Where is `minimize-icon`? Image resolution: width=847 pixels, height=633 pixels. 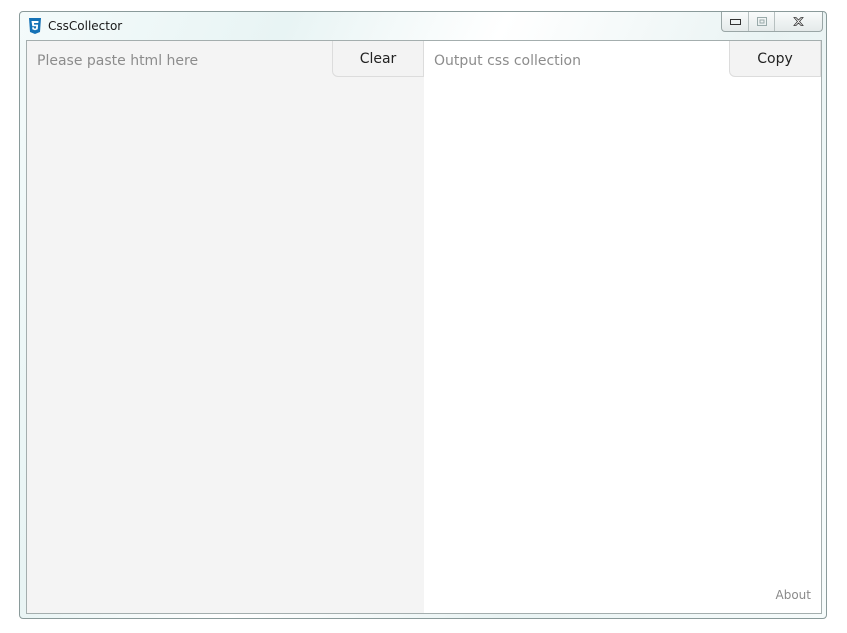
minimize-icon is located at coordinates (735, 22).